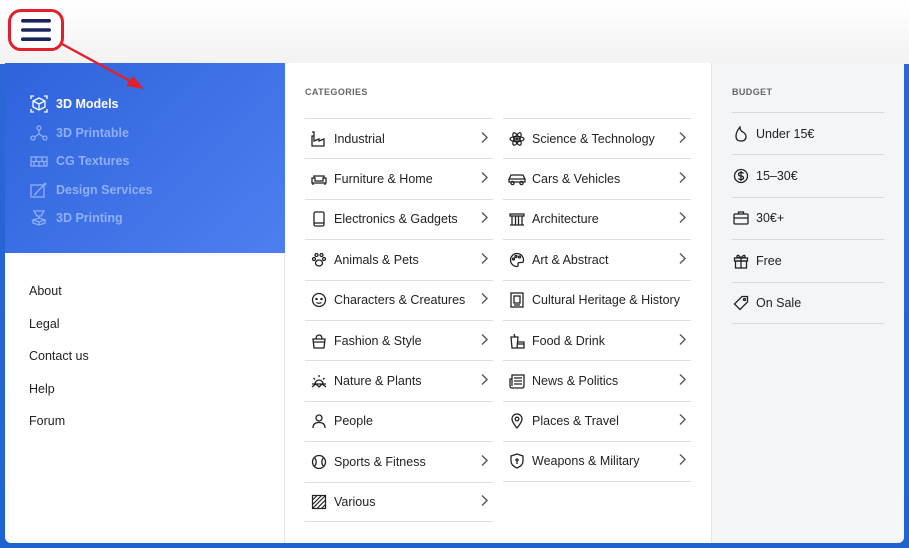 The height and width of the screenshot is (548, 909). I want to click on link-legal: Legal, so click(59, 330).